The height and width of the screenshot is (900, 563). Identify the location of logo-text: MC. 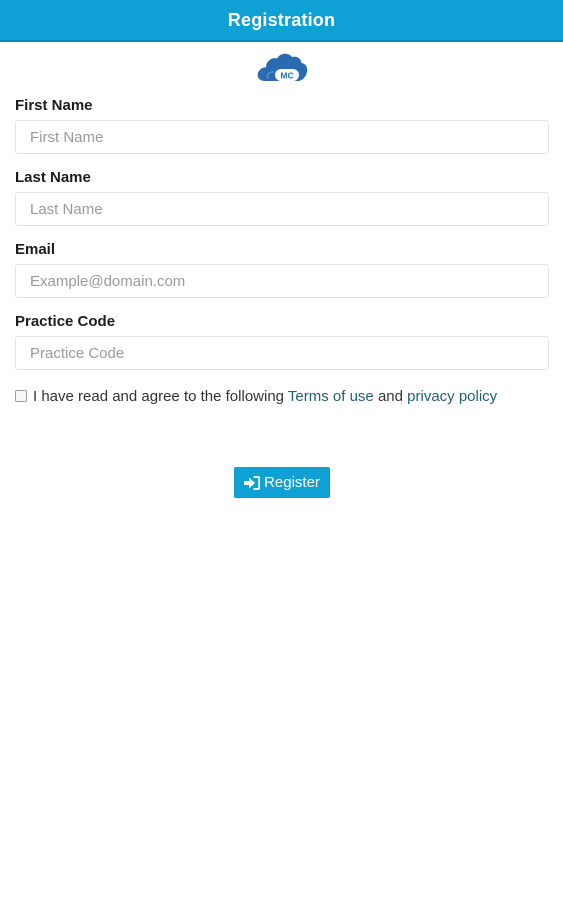
(286, 76).